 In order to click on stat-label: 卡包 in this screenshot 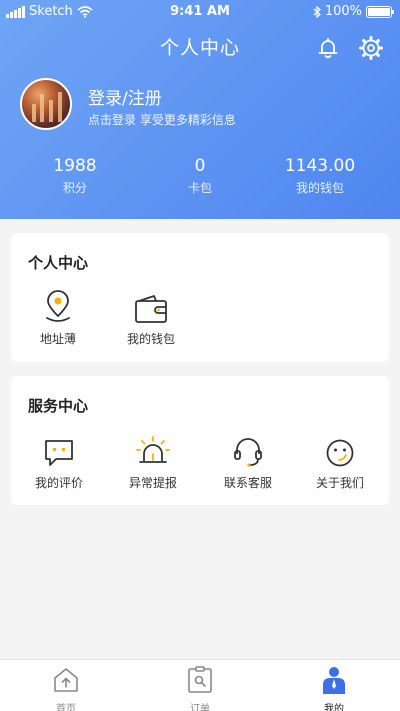, I will do `click(199, 188)`.